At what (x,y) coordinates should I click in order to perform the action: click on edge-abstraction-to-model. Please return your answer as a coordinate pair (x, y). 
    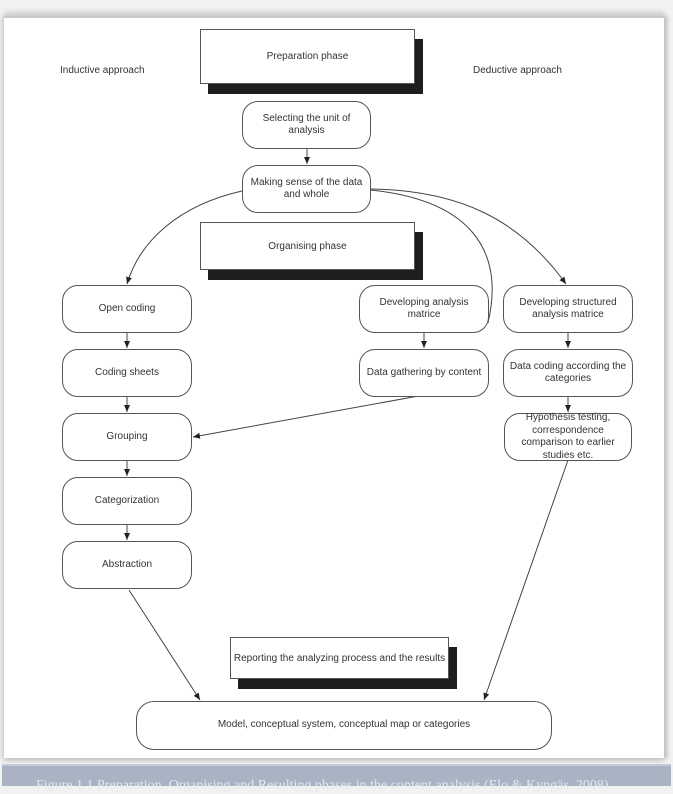
    Looking at the image, I should click on (164, 645).